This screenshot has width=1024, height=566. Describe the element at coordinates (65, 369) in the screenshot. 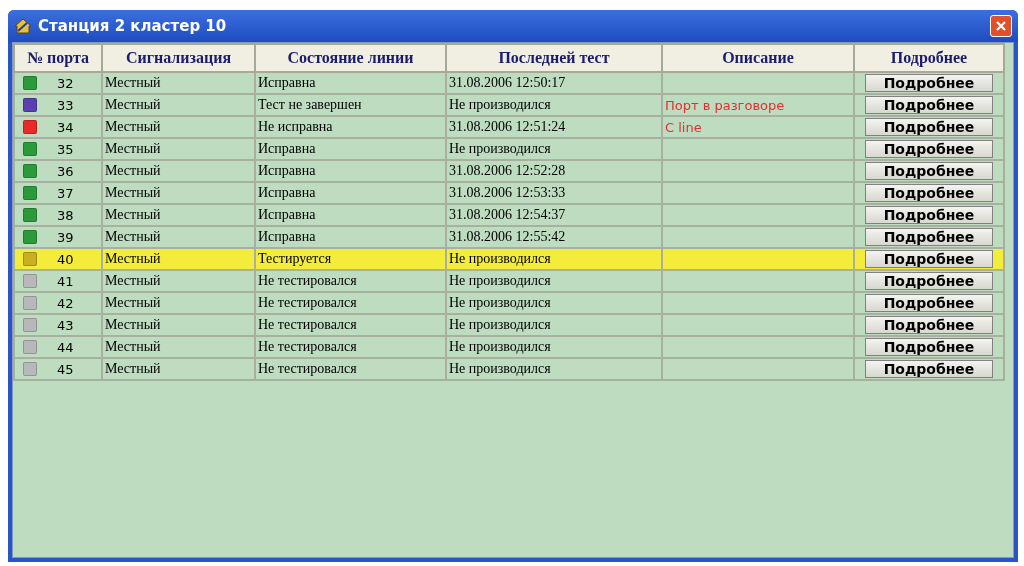

I see `port-number: 45` at that location.